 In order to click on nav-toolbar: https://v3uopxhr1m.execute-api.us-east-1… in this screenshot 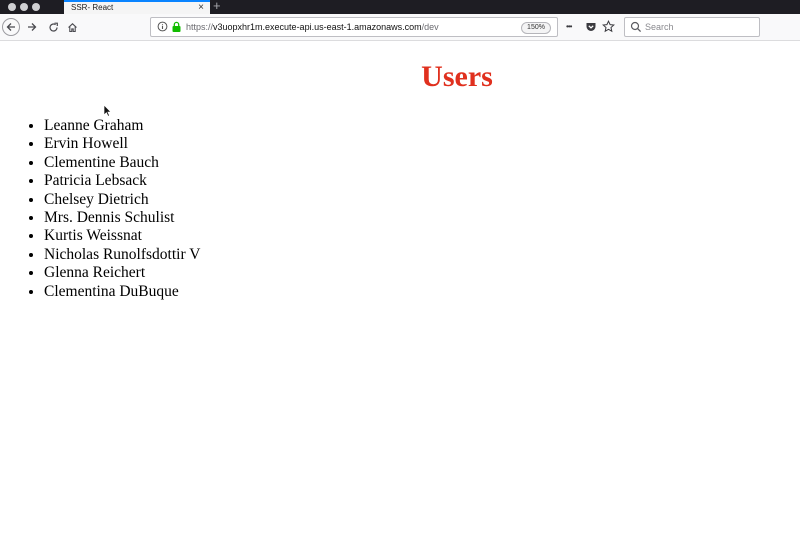, I will do `click(400, 27)`.